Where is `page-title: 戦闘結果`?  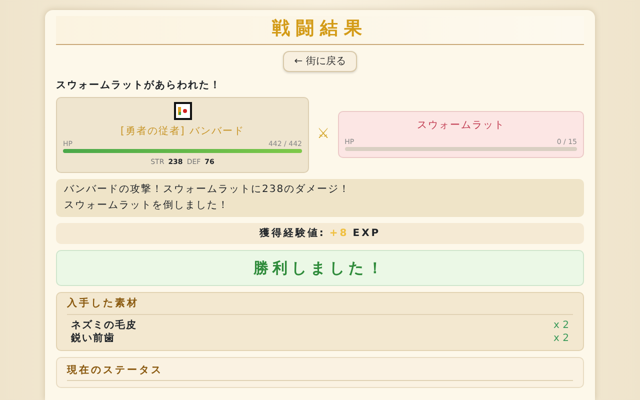 page-title: 戦闘結果 is located at coordinates (319, 29).